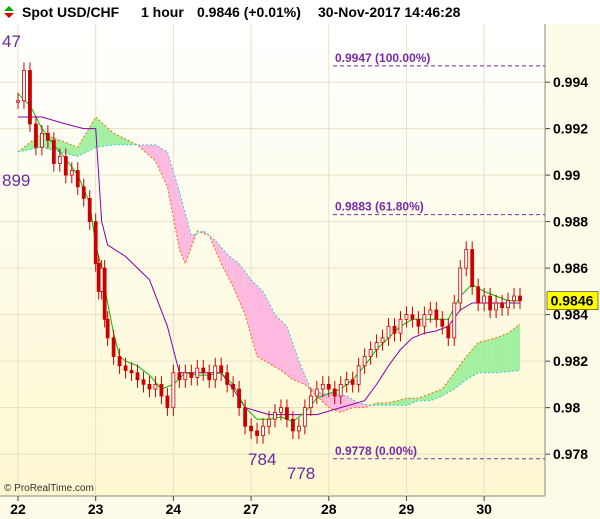 Image resolution: width=600 pixels, height=519 pixels. Describe the element at coordinates (96, 509) in the screenshot. I see `x-tick-label: 23` at that location.